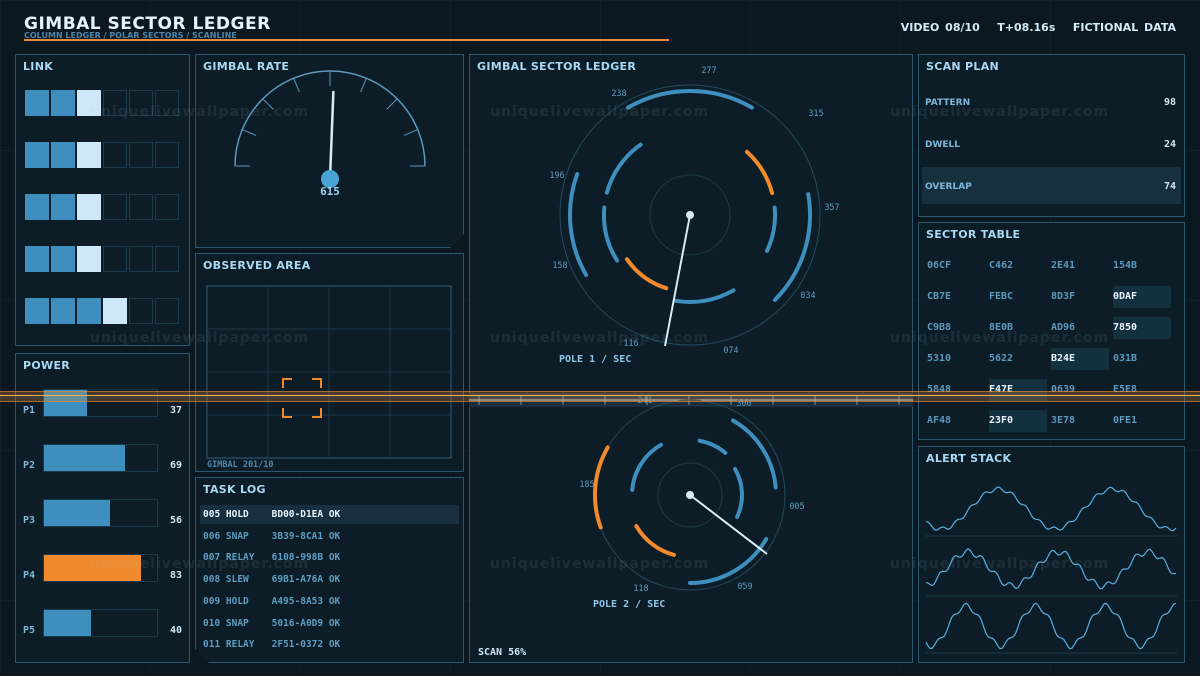  I want to click on scan-plan-label: OVERLAP, so click(948, 187).